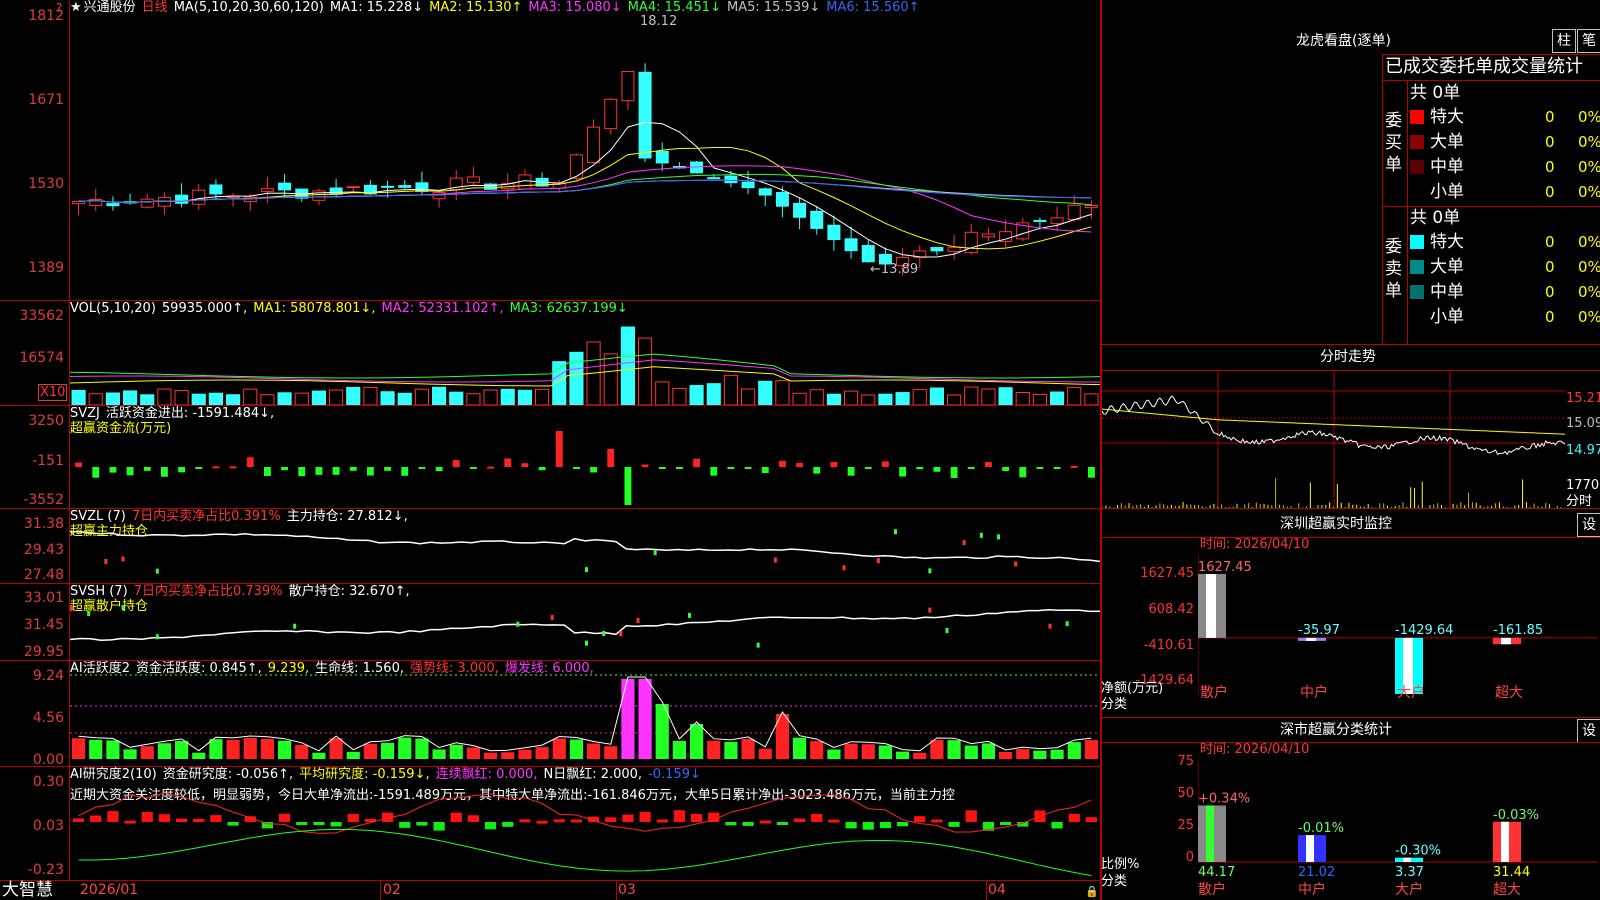  What do you see at coordinates (48, 718) in the screenshot?
I see `ai1-axis-1: 4.56` at bounding box center [48, 718].